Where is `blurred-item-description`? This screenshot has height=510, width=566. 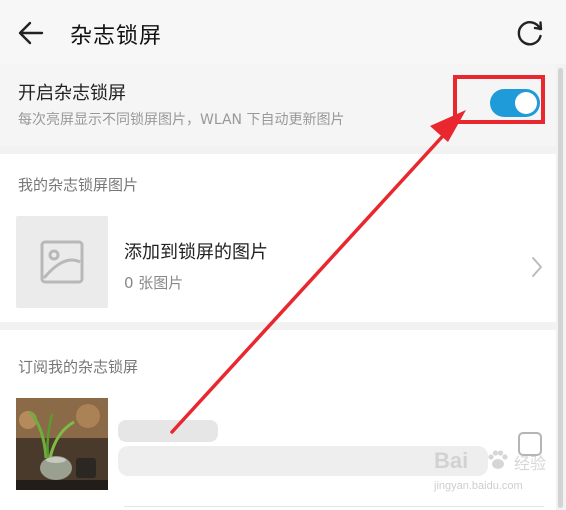 blurred-item-description is located at coordinates (303, 461).